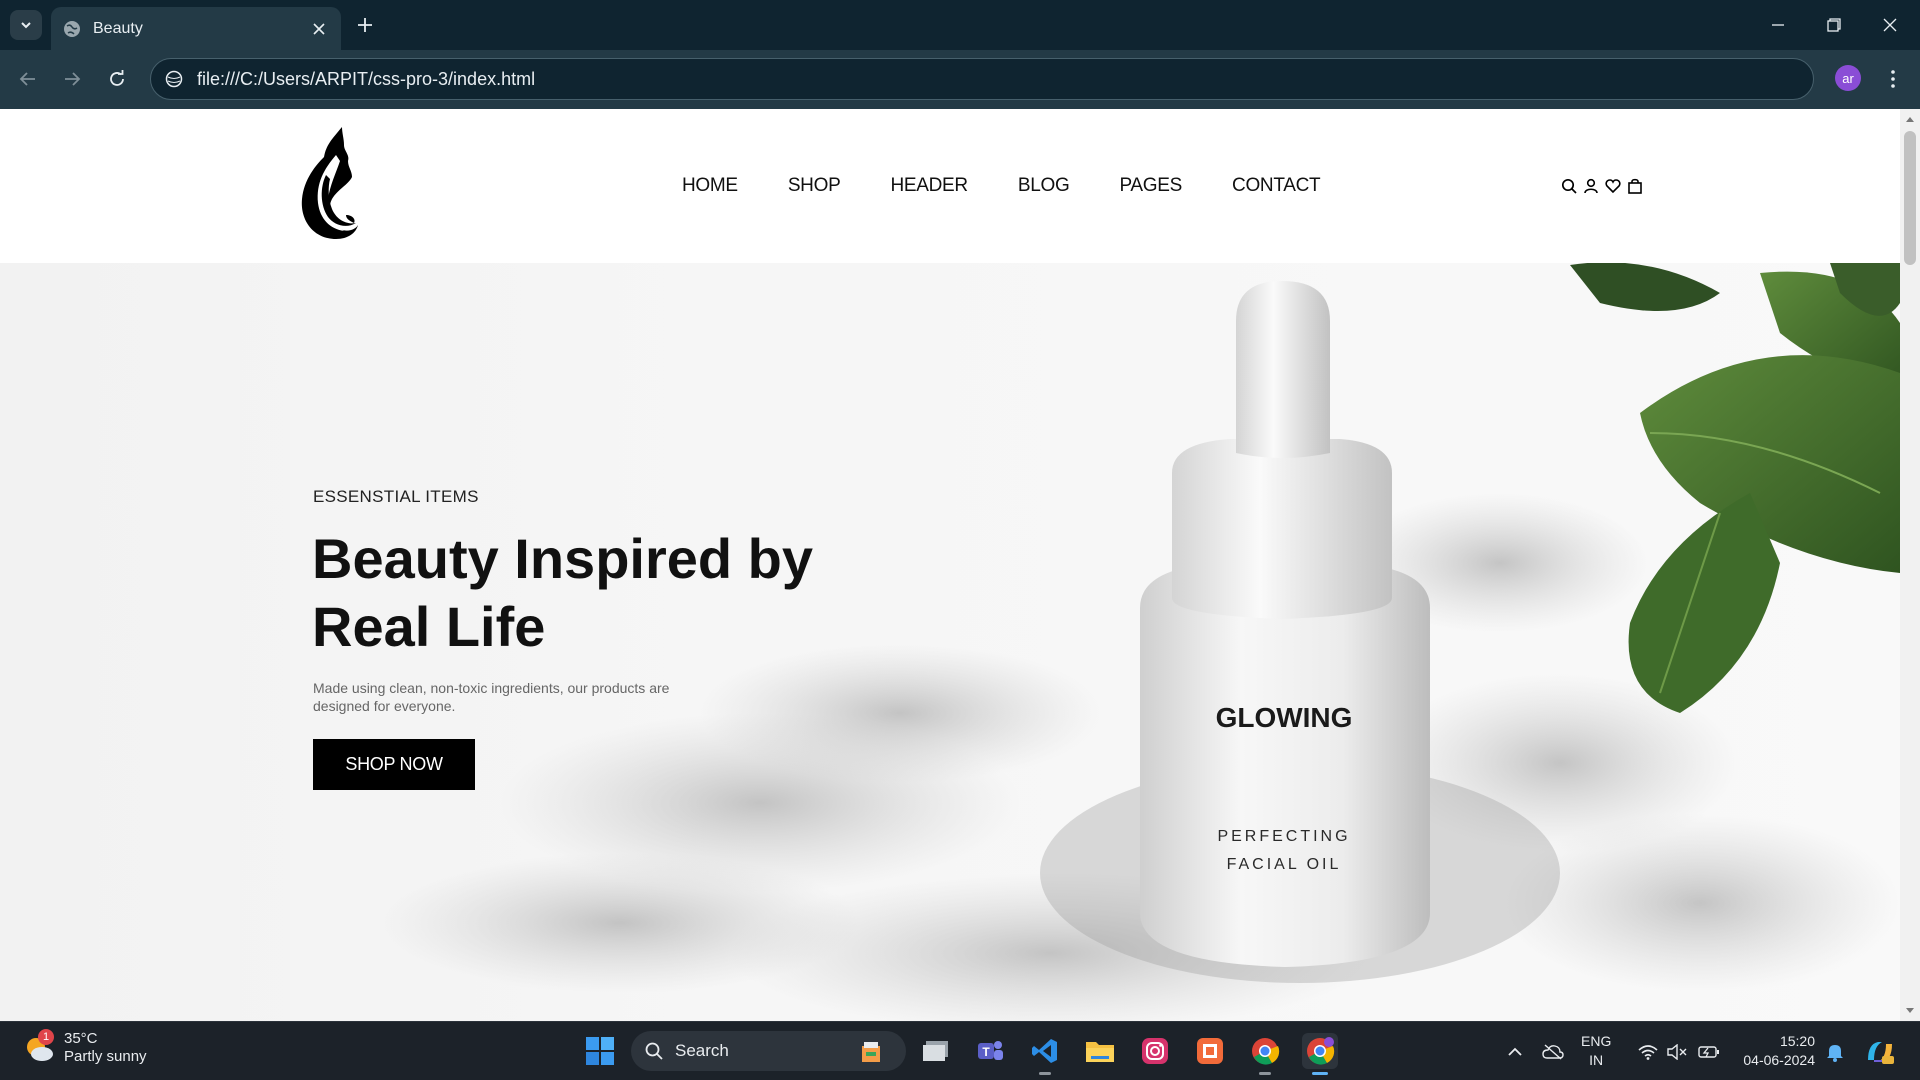  What do you see at coordinates (1910, 565) in the screenshot?
I see `page-scrollbar` at bounding box center [1910, 565].